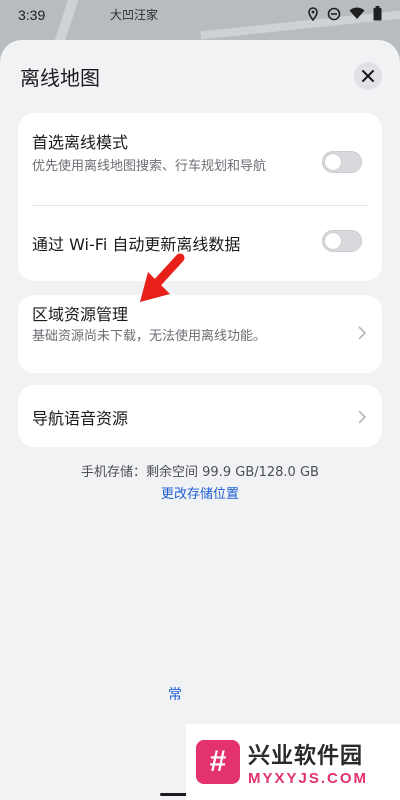  What do you see at coordinates (308, 778) in the screenshot?
I see `watermark-en: MYXYJS.COM` at bounding box center [308, 778].